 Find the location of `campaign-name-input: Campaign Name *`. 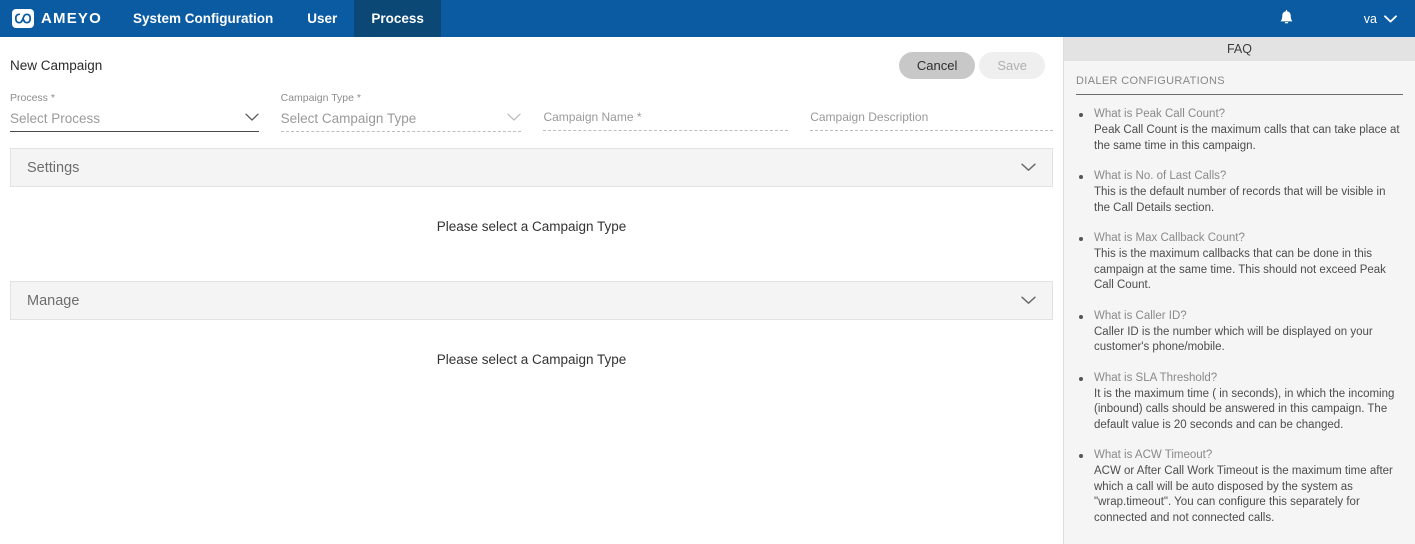

campaign-name-input: Campaign Name * is located at coordinates (666, 120).